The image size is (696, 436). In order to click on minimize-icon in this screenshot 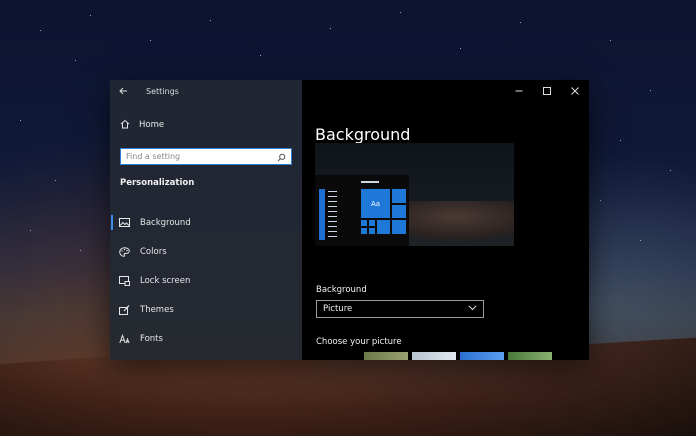, I will do `click(519, 91)`.